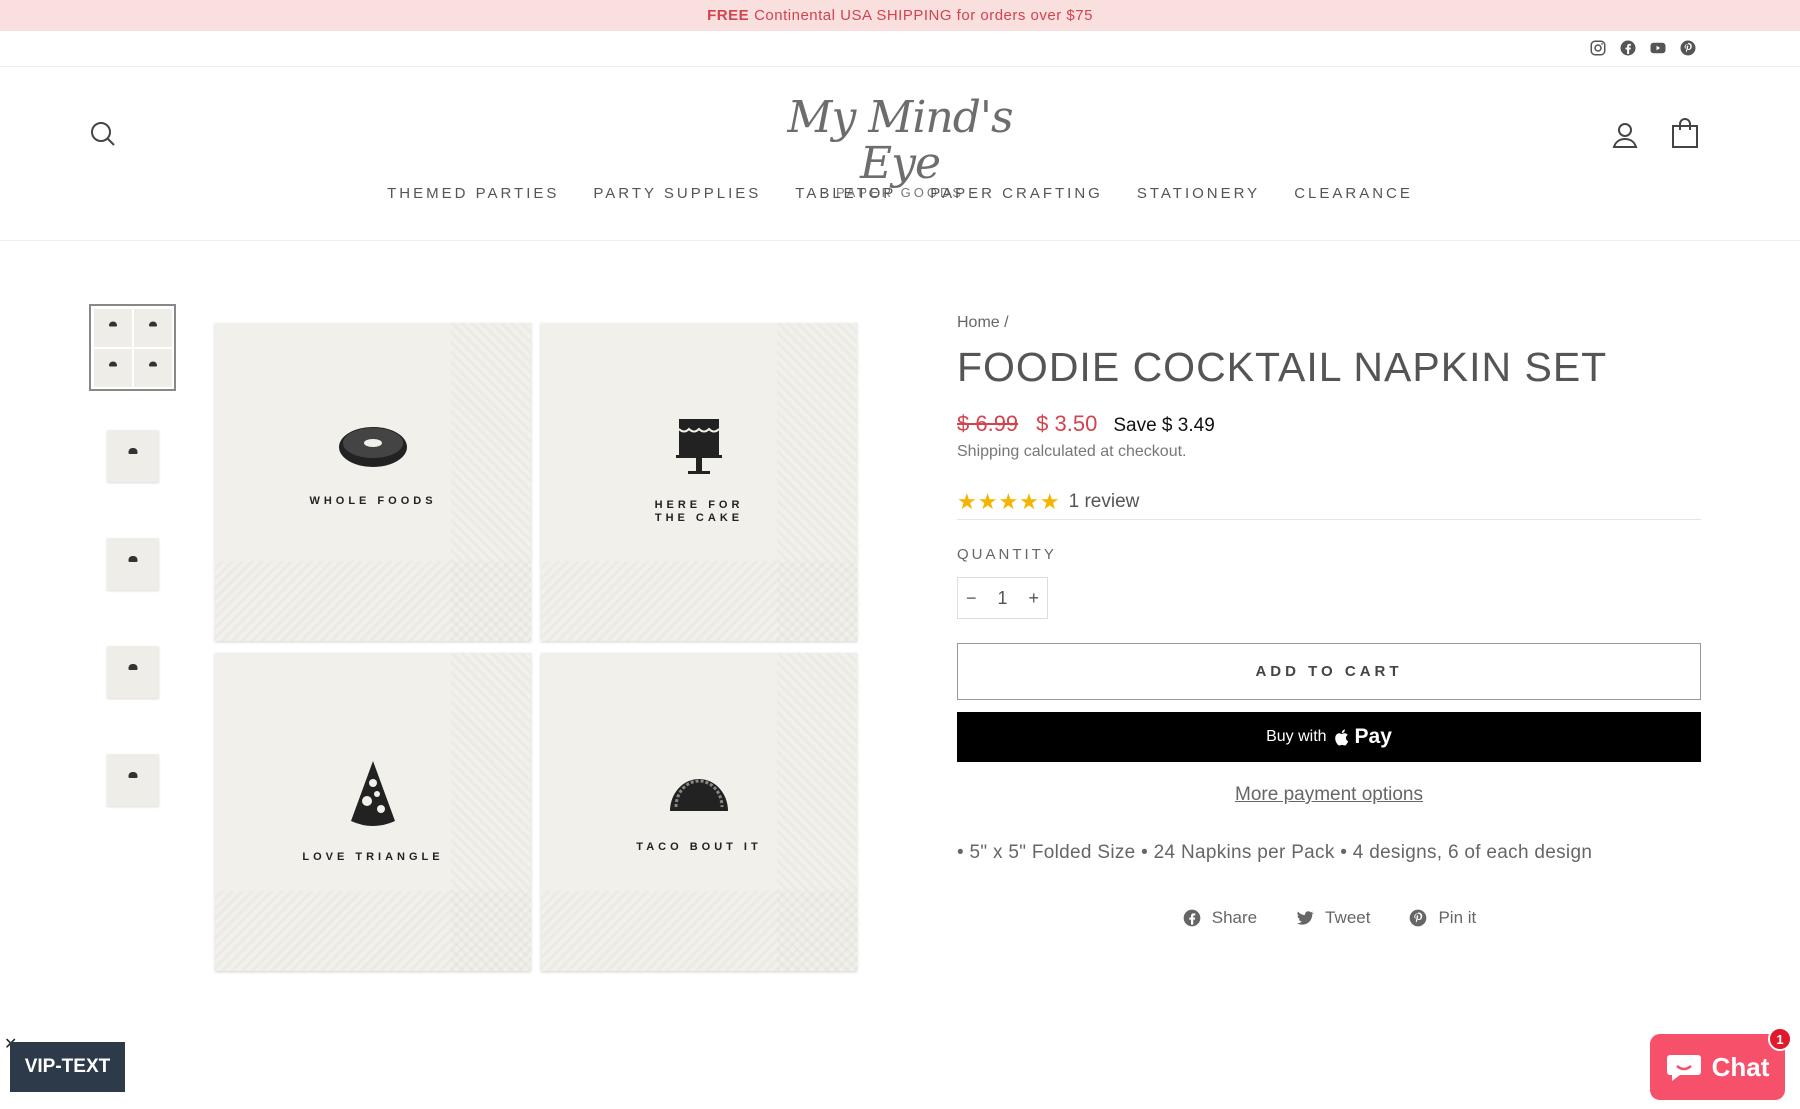 The image size is (1800, 1109). What do you see at coordinates (1198, 193) in the screenshot?
I see `nav-item-stationery: STATIONERY` at bounding box center [1198, 193].